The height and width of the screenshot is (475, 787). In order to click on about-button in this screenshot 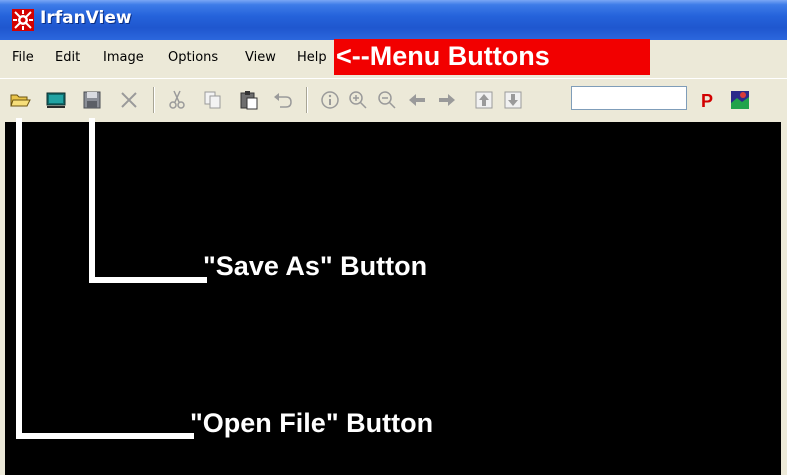, I will do `click(740, 100)`.